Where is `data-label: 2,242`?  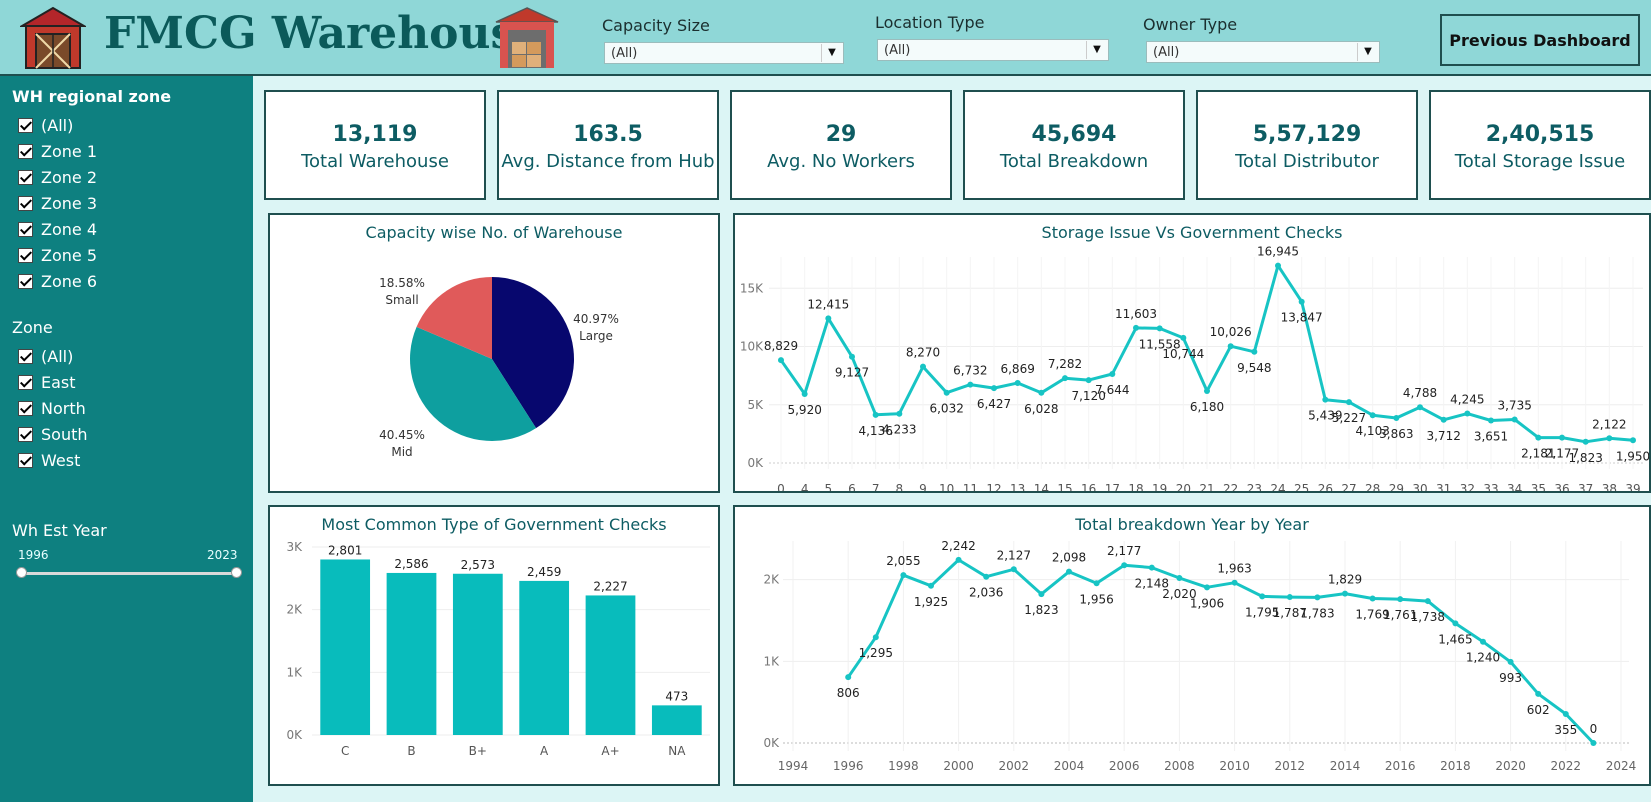 data-label: 2,242 is located at coordinates (958, 546).